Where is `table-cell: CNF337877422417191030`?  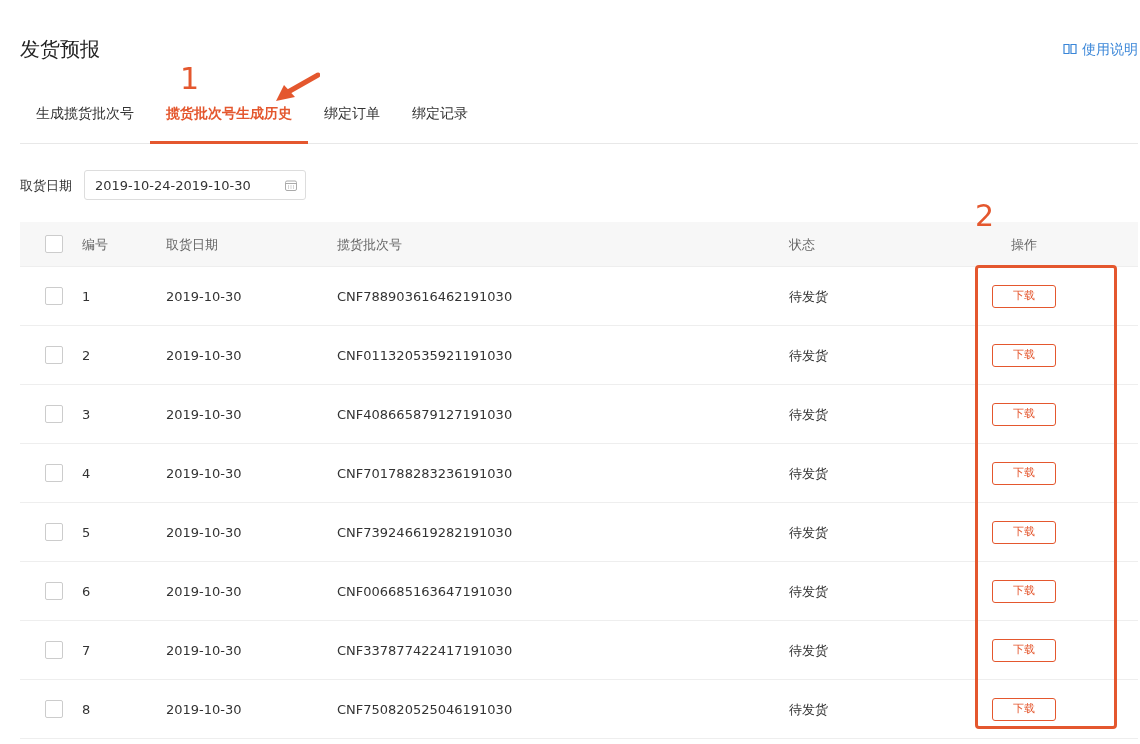
table-cell: CNF337877422417191030 is located at coordinates (425, 650).